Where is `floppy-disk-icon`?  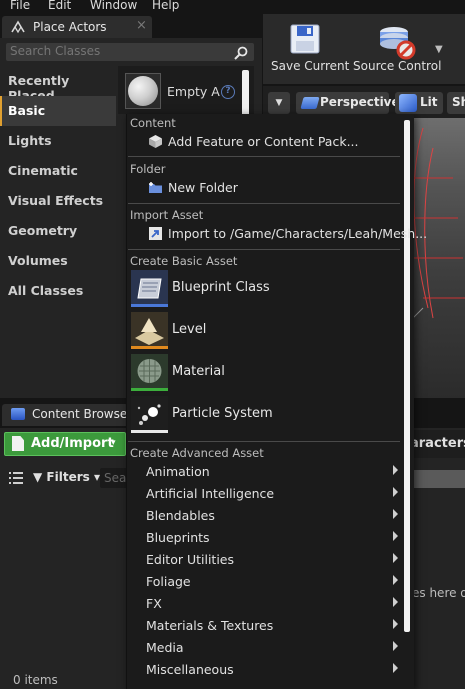 floppy-disk-icon is located at coordinates (305, 39).